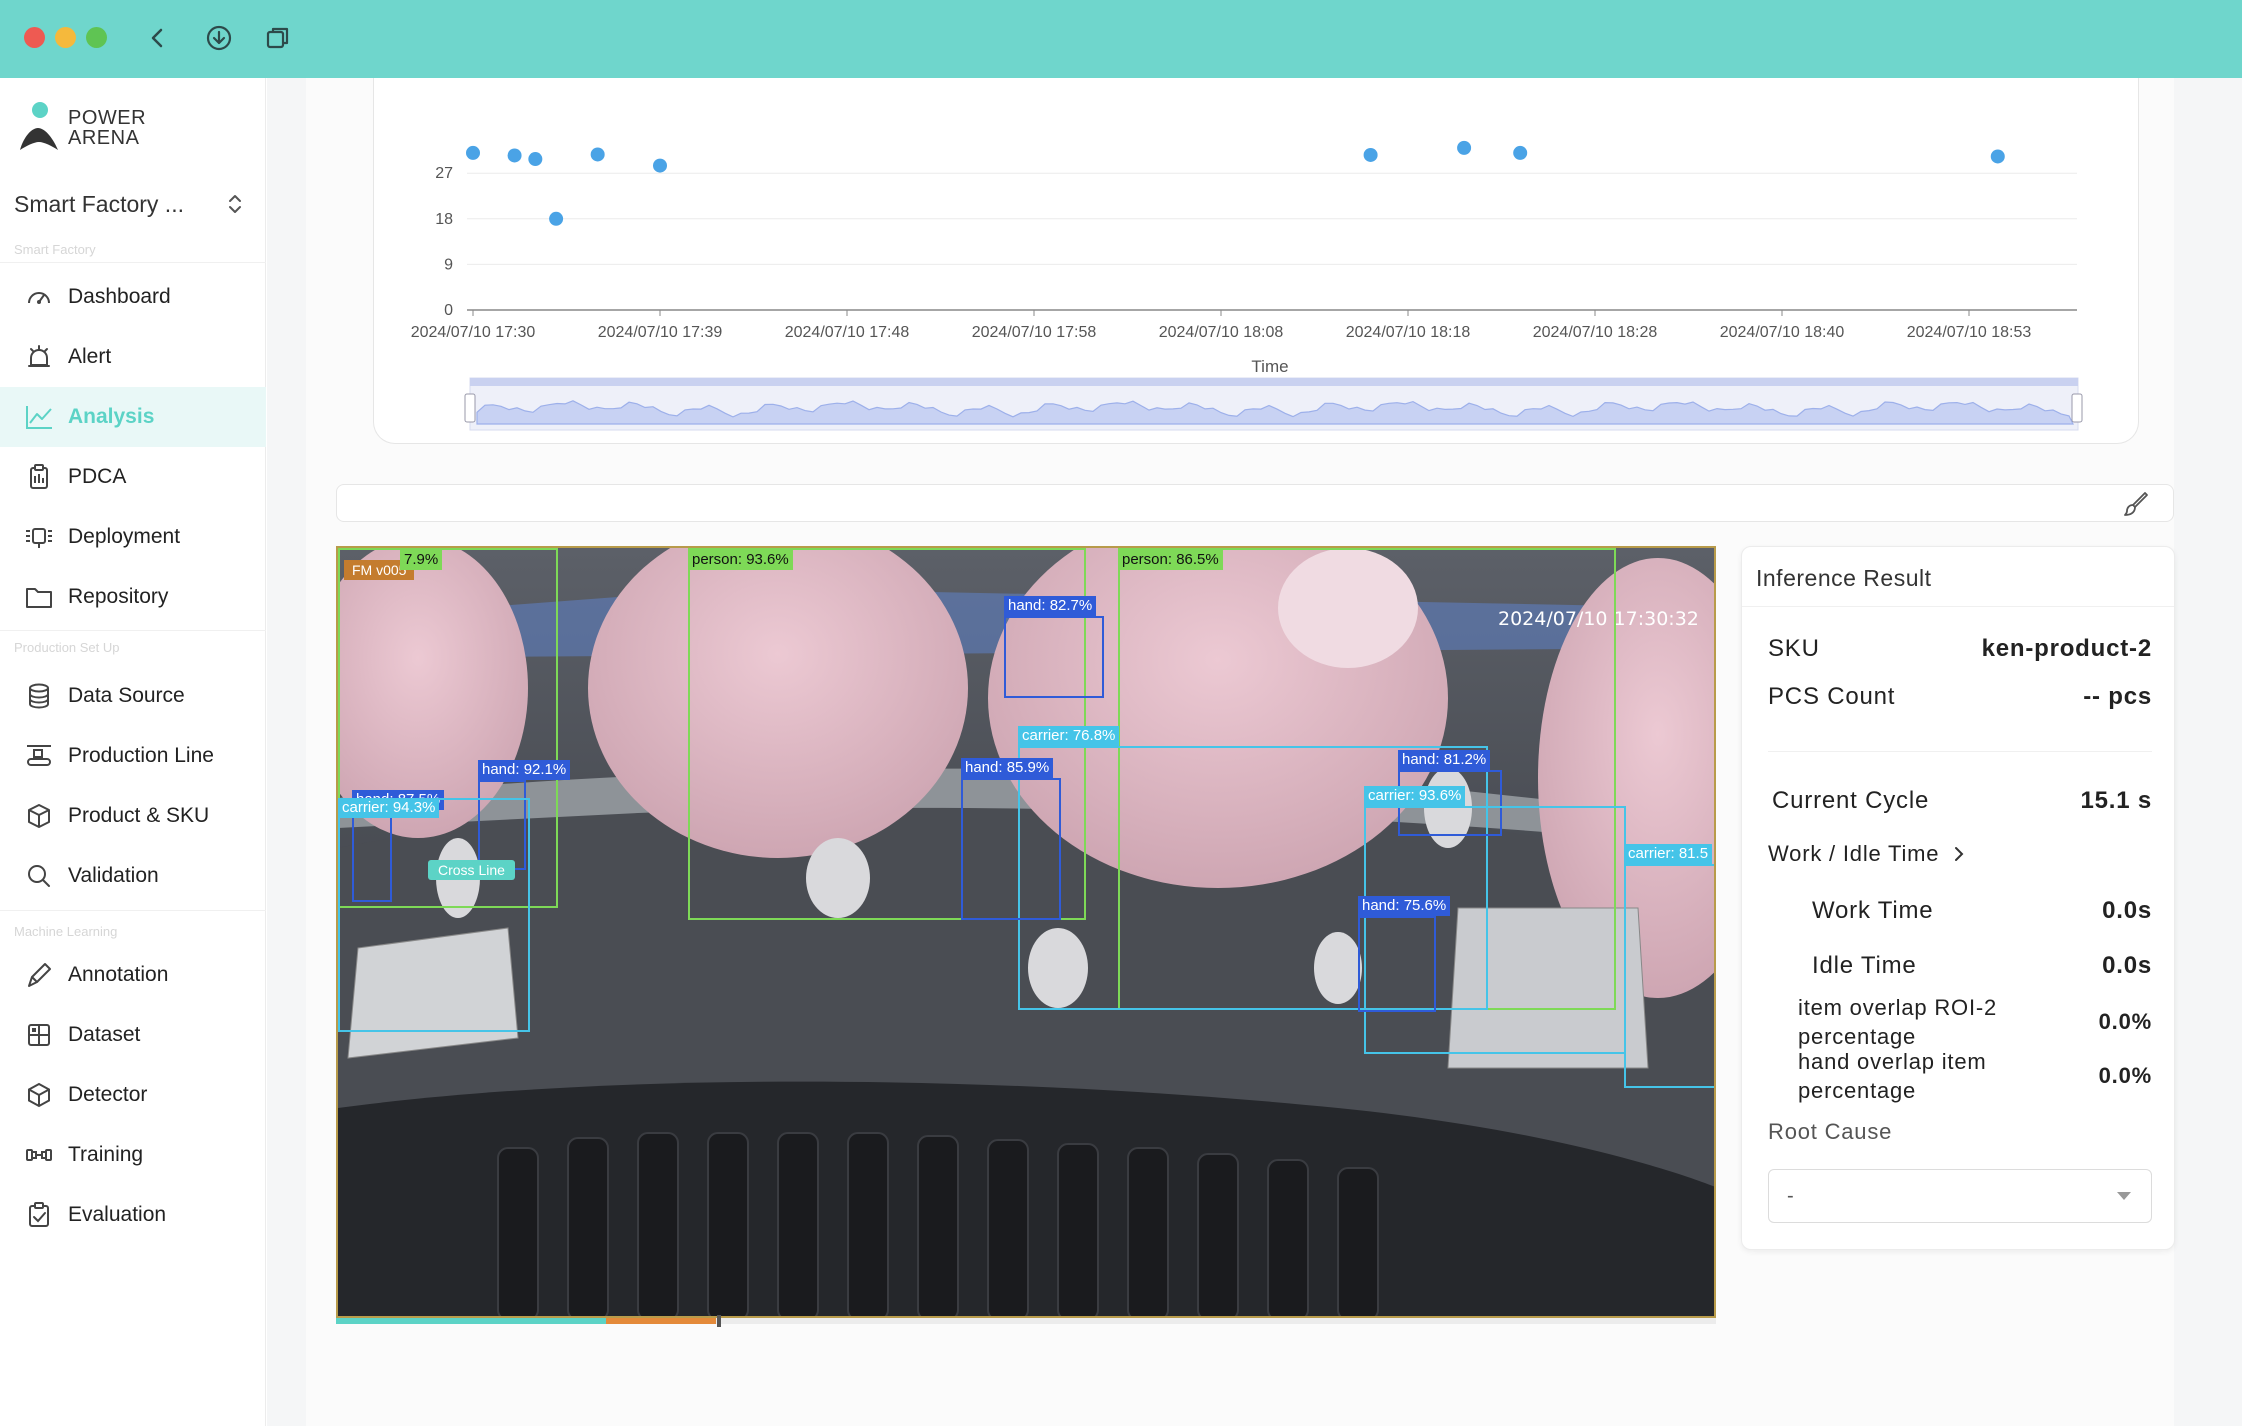 This screenshot has height=1426, width=2242. What do you see at coordinates (1960, 1196) in the screenshot?
I see `root-cause-select: -` at bounding box center [1960, 1196].